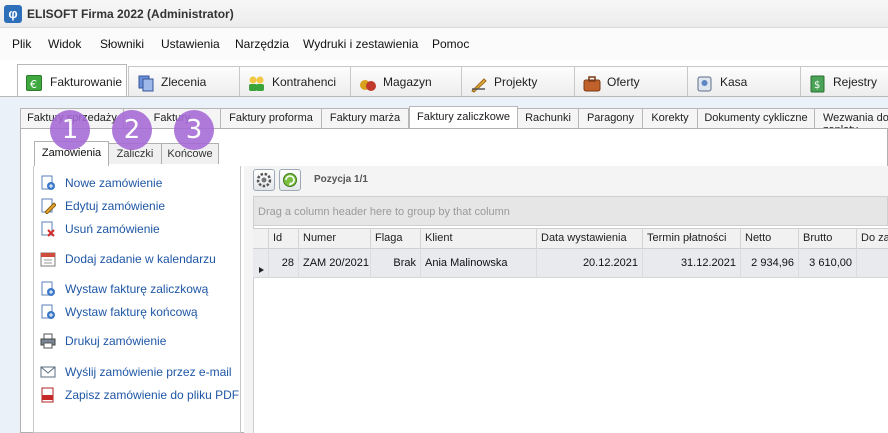 The image size is (888, 433). I want to click on tab-zlecenia: Zlecenia, so click(184, 81).